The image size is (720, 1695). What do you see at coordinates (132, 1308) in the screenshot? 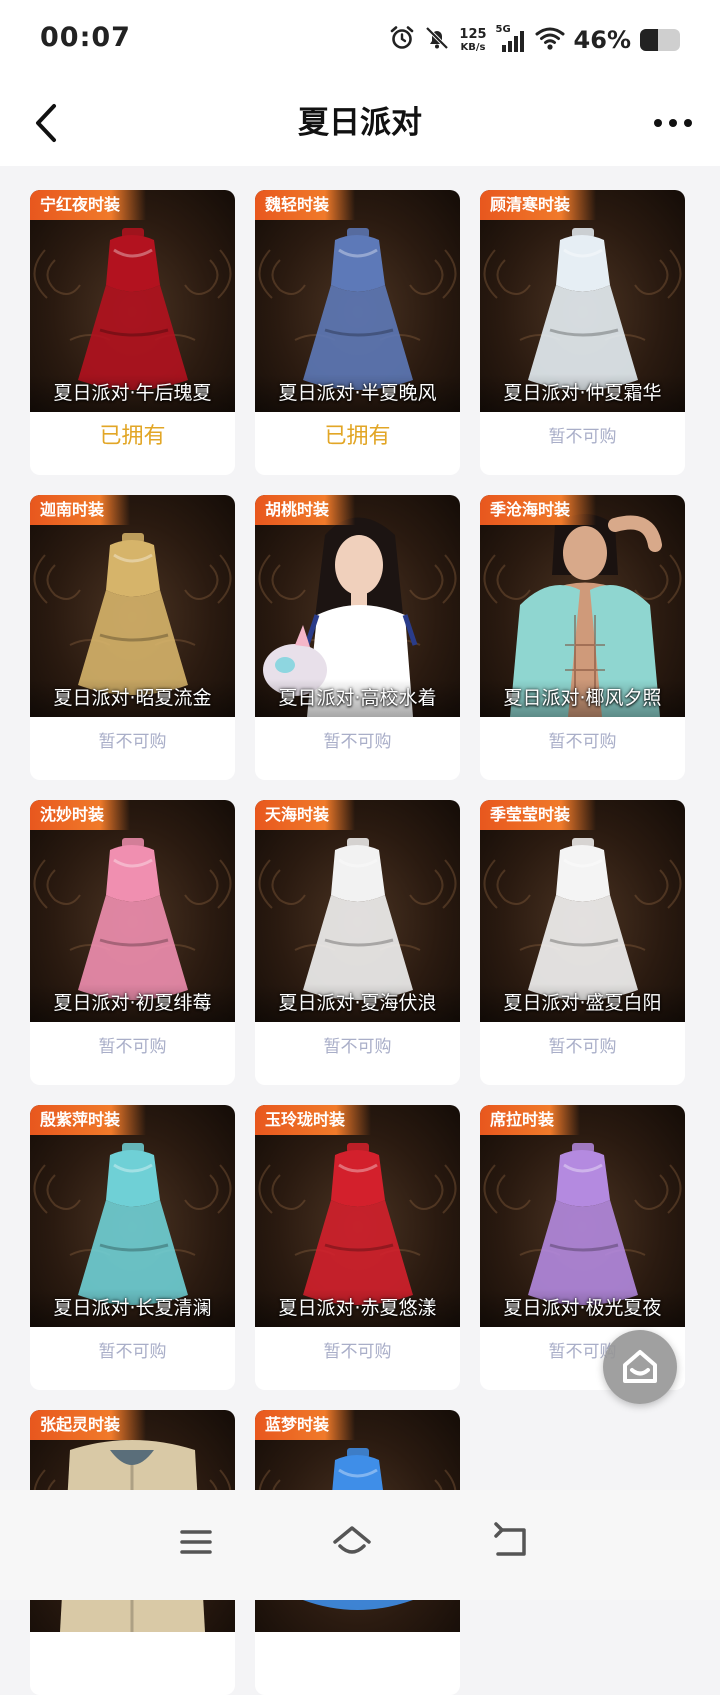
I see `outfit-name: 夏日派对·长夏清澜` at bounding box center [132, 1308].